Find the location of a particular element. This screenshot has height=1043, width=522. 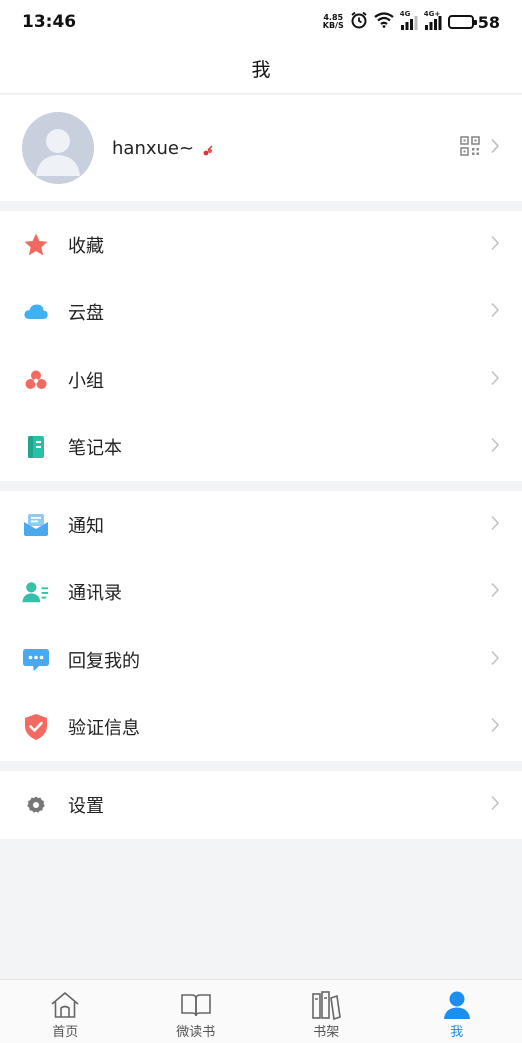

battery-indicator: 58 is located at coordinates (473, 22).